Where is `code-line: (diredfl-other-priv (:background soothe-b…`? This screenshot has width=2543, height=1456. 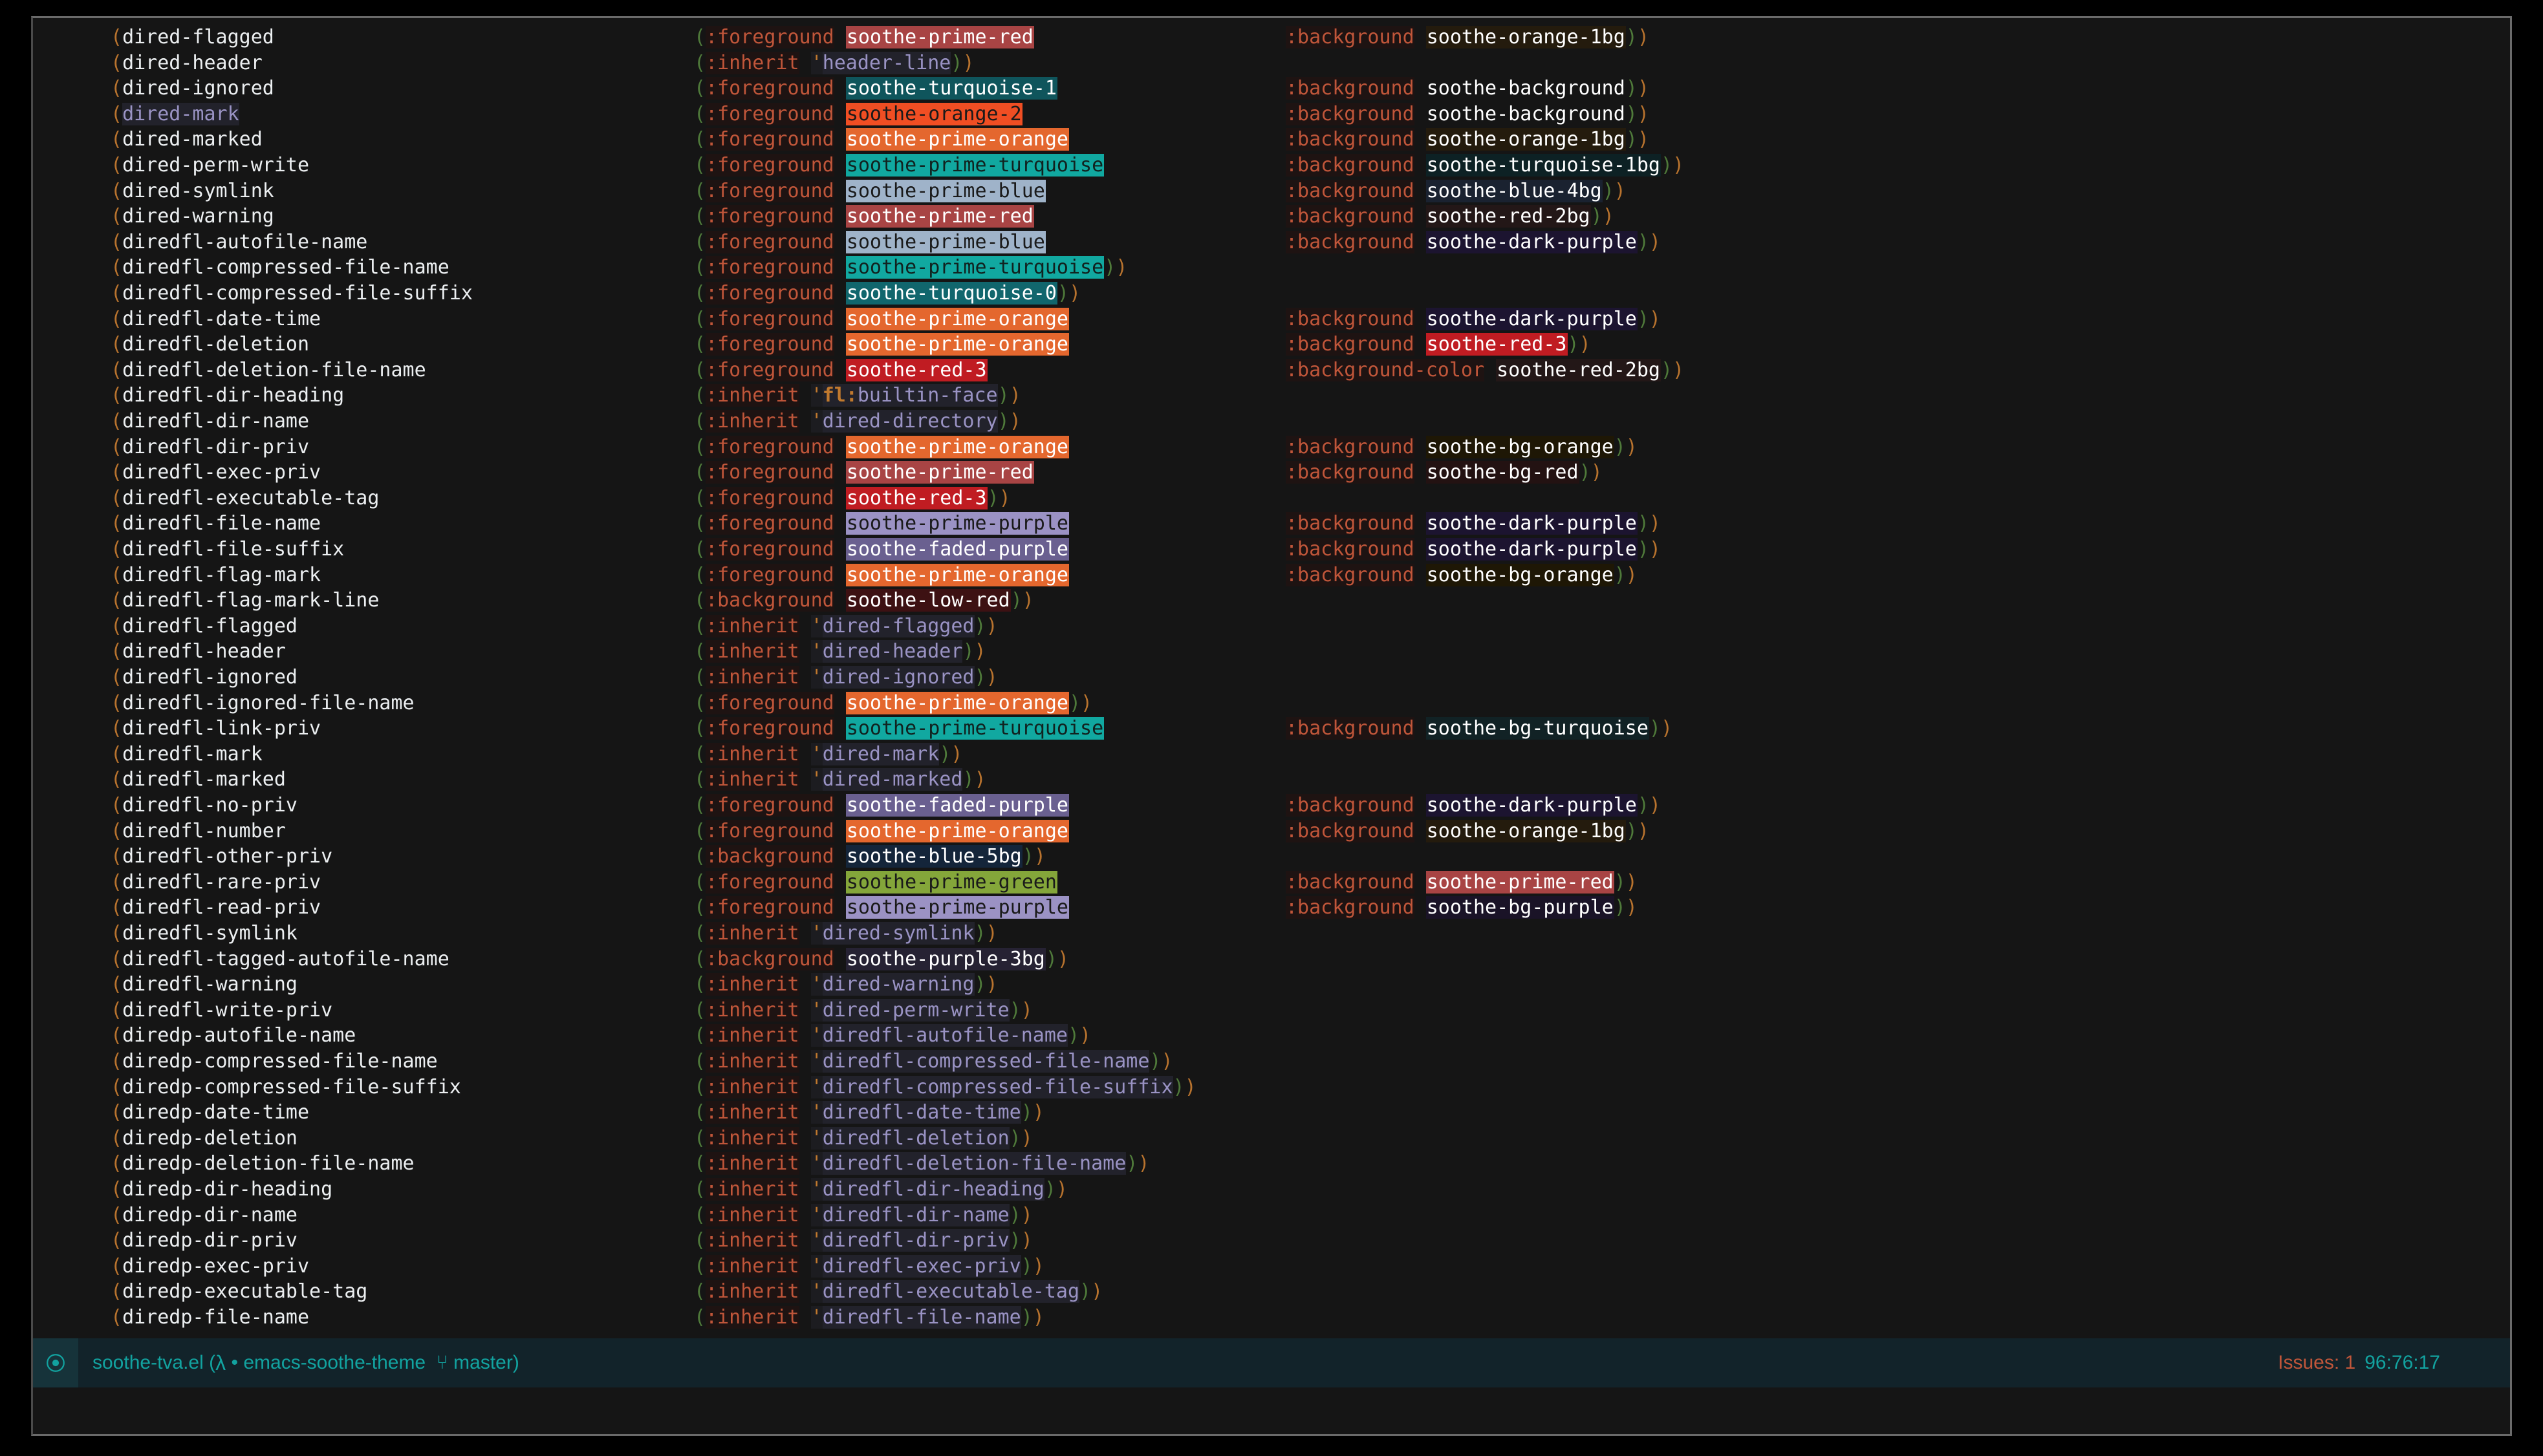
code-line: (diredfl-other-priv (:background soothe-b… is located at coordinates (1271, 857).